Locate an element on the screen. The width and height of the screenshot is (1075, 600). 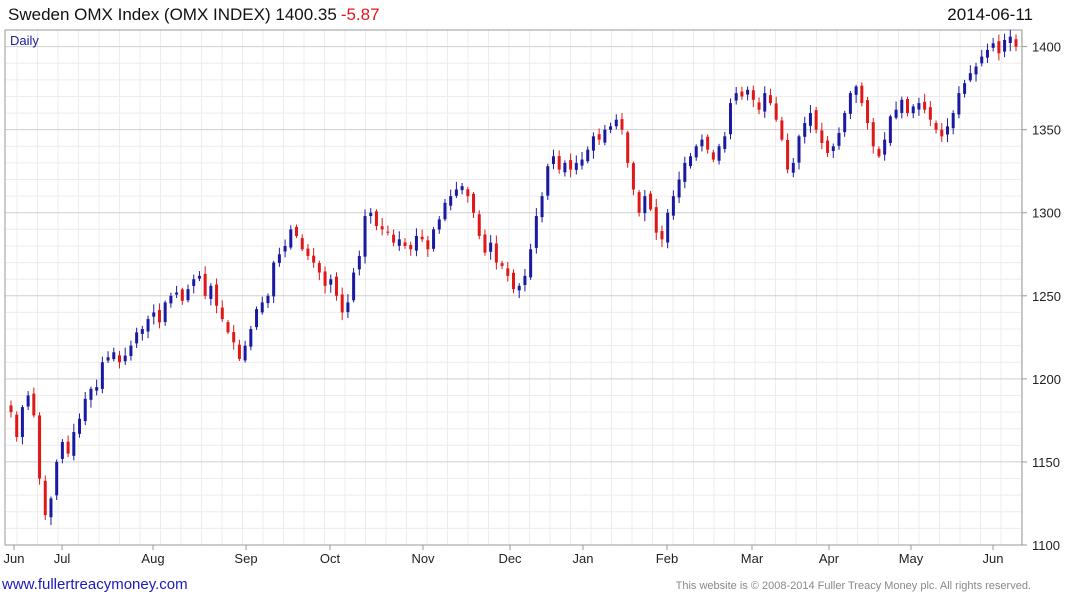
website-link: www.fullertreacymoney.com is located at coordinates (95, 584).